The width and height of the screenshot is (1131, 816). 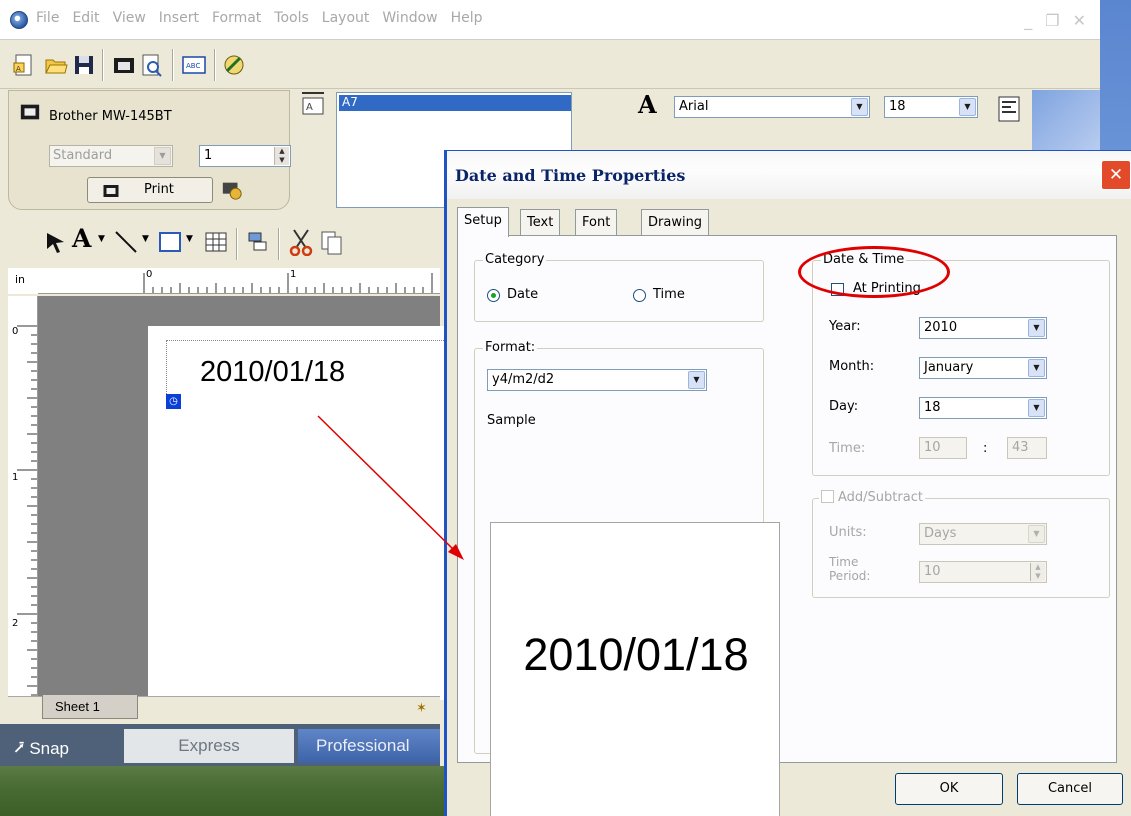 I want to click on annotation-arrow-line, so click(x=388, y=485).